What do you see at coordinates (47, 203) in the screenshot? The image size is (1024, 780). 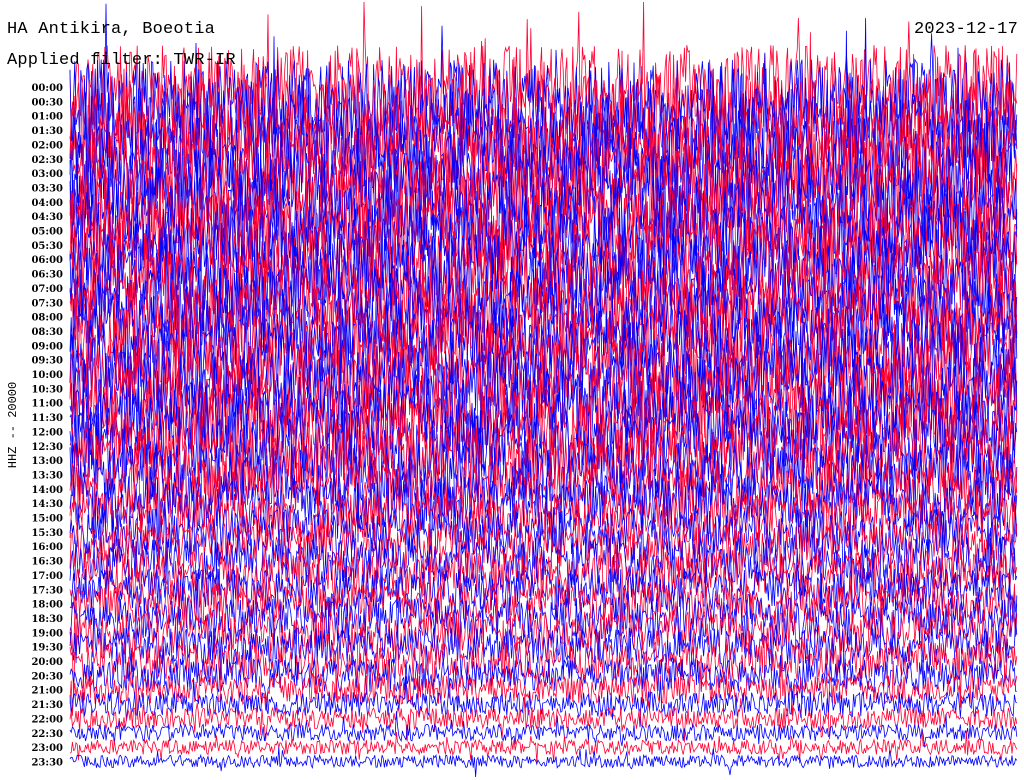 I see `time-tick-label: 04:00` at bounding box center [47, 203].